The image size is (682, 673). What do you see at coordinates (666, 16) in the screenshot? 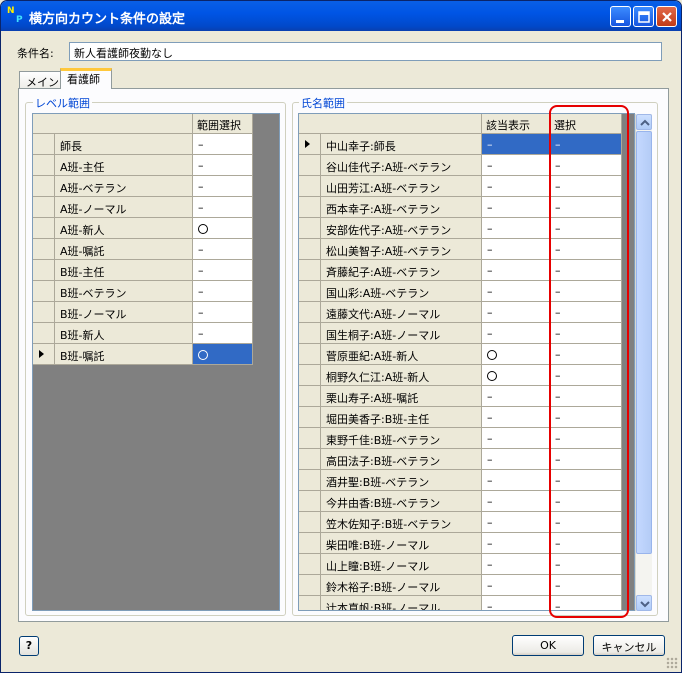
I see `close-button` at bounding box center [666, 16].